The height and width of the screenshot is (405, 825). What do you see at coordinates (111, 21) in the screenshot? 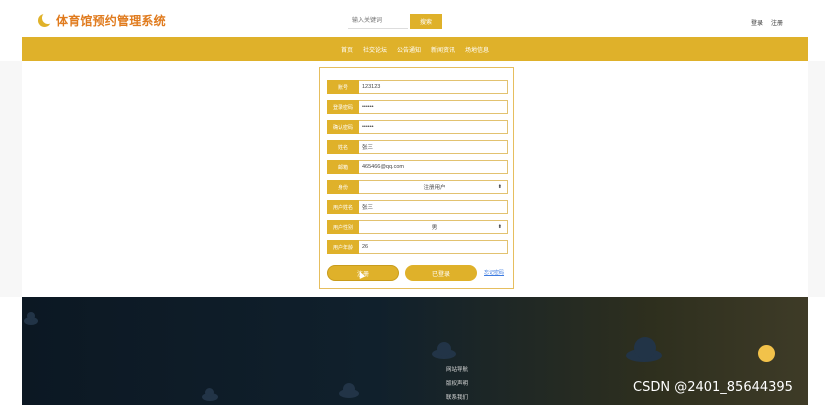
I see `site-title: 体育馆预约管理系统` at bounding box center [111, 21].